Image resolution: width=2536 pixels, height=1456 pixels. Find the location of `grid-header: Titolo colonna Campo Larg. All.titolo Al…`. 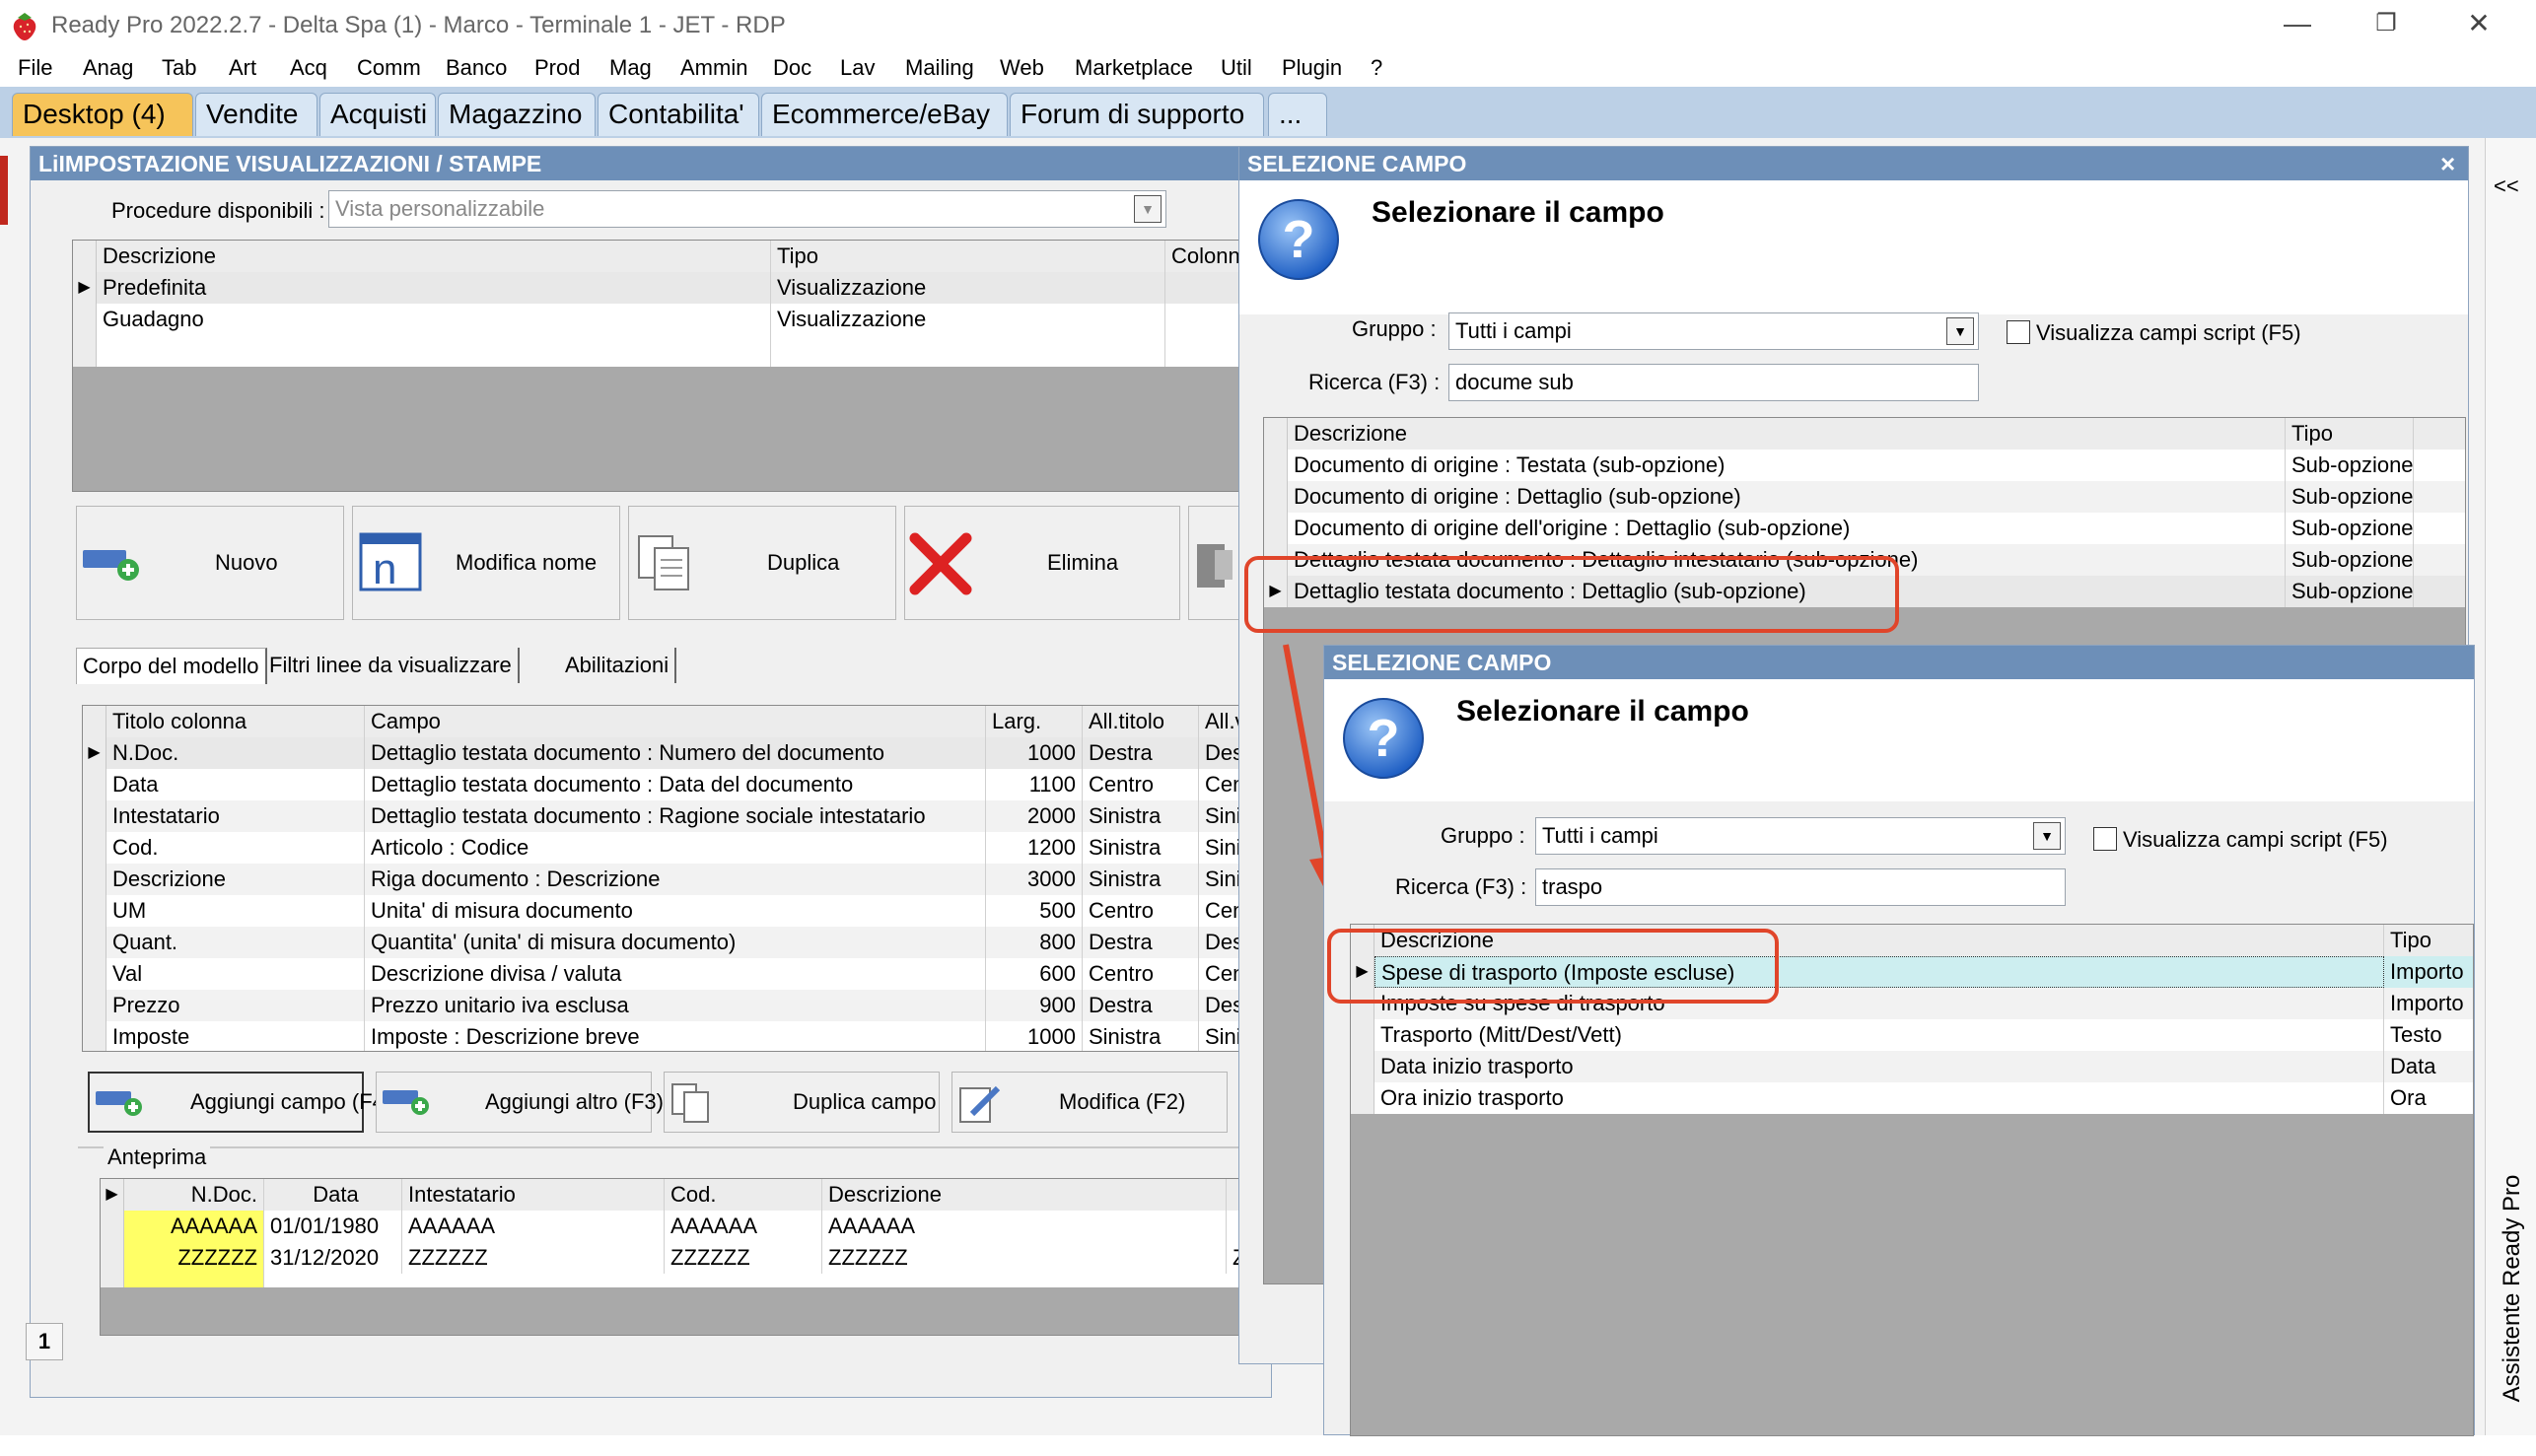

grid-header: Titolo colonna Campo Larg. All.titolo Al… is located at coordinates (678, 721).